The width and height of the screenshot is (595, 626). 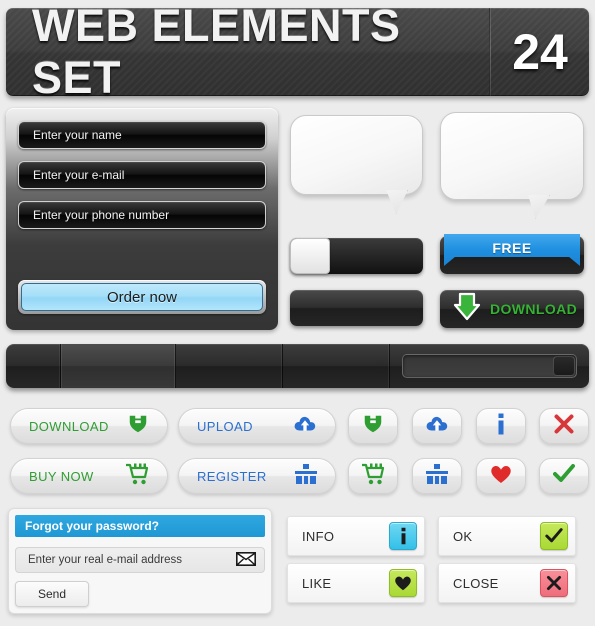 I want to click on info-flat-button: INFO, so click(x=356, y=536).